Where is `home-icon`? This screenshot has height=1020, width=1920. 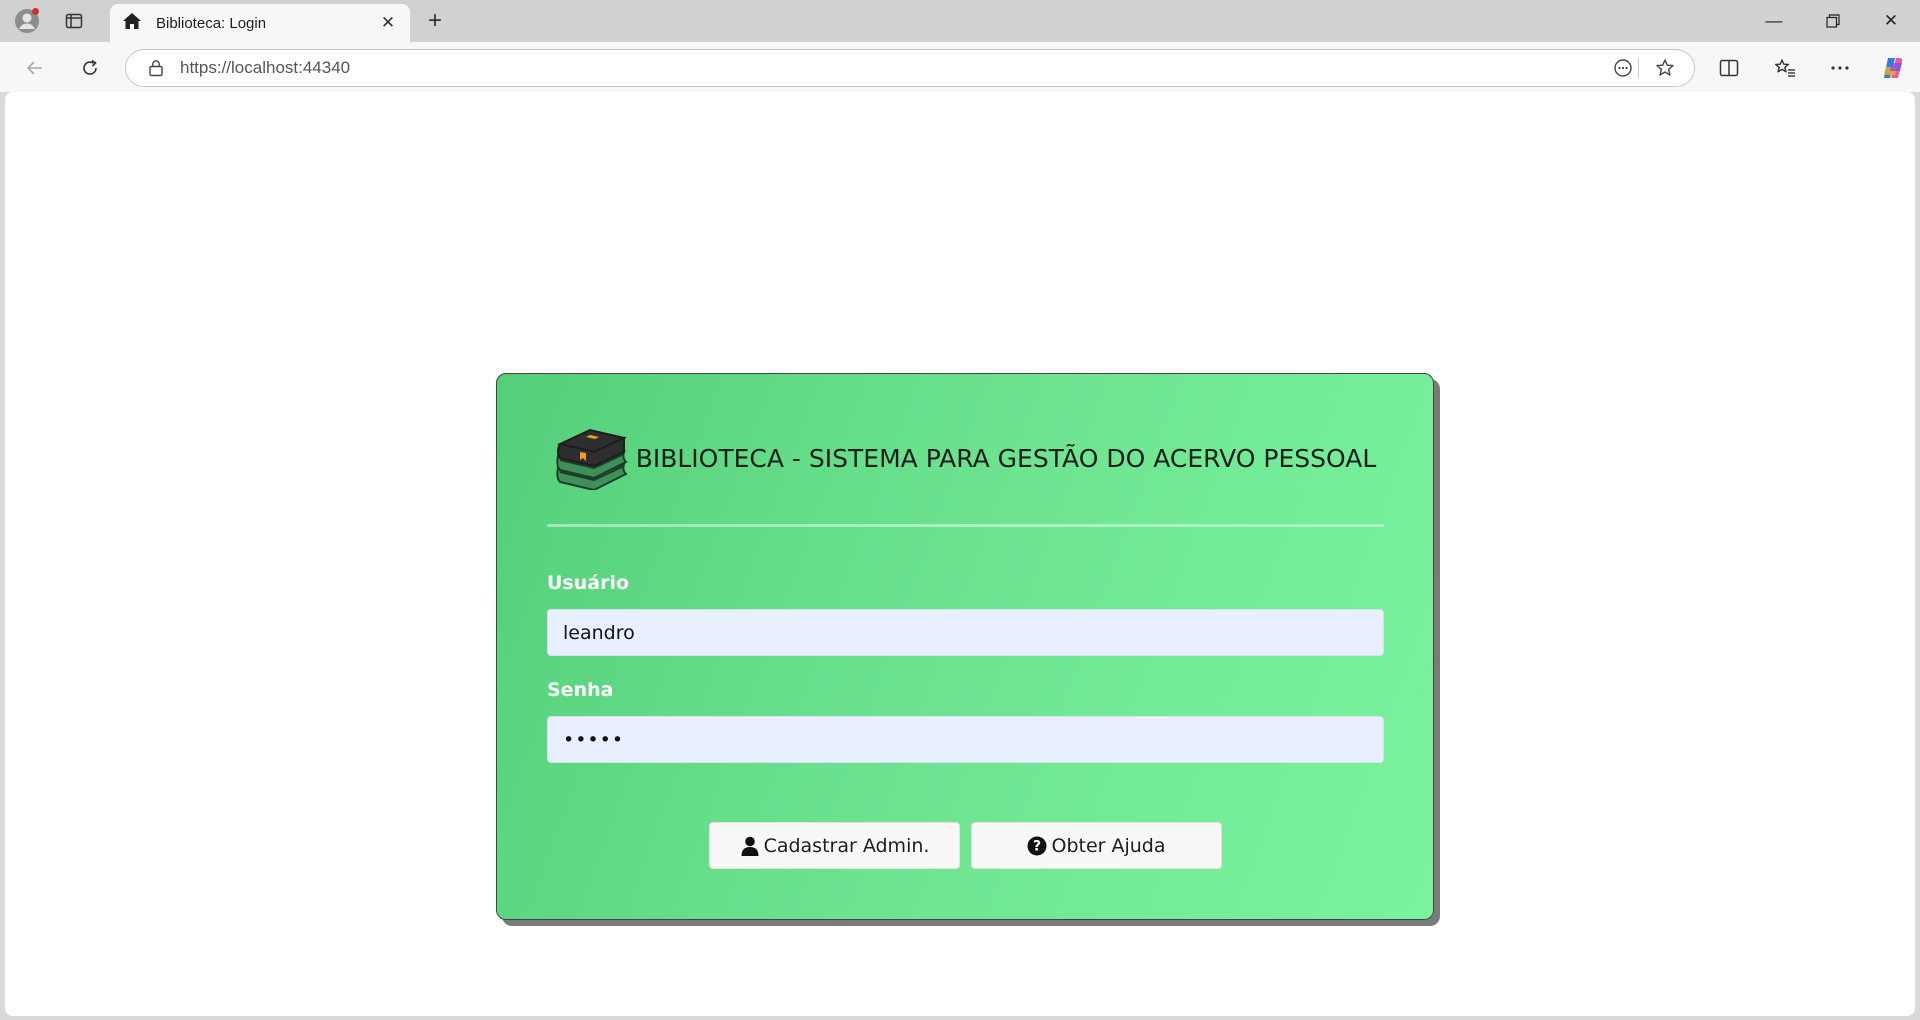
home-icon is located at coordinates (132, 23).